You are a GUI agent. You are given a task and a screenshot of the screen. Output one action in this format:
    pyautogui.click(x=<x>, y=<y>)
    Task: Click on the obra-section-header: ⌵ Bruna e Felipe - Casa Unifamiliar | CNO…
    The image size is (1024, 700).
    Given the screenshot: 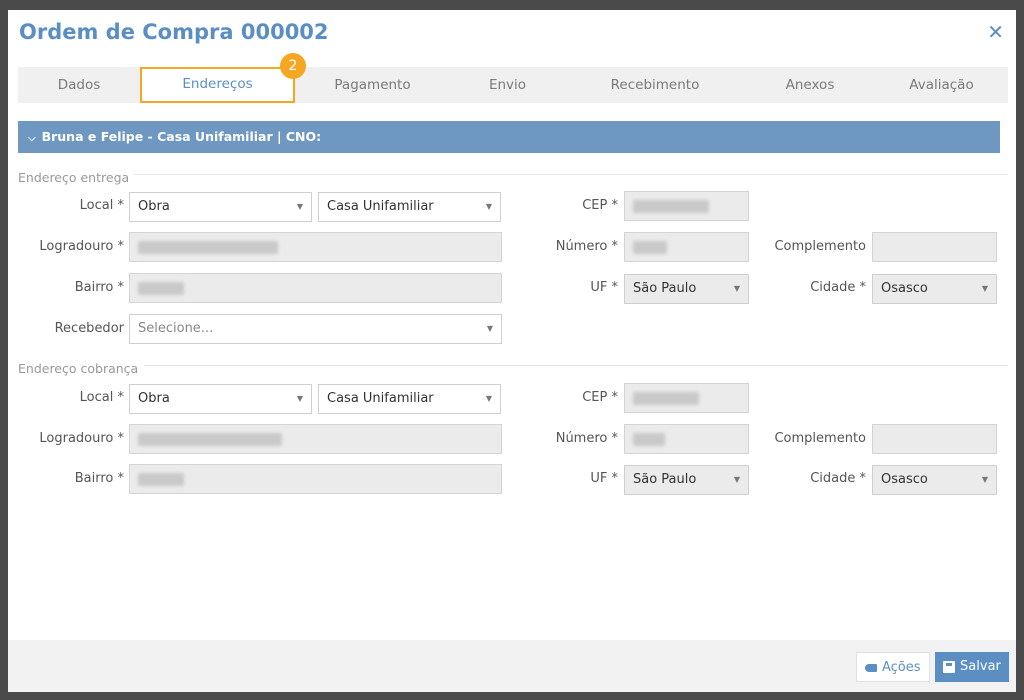 What is the action you would take?
    pyautogui.click(x=509, y=137)
    